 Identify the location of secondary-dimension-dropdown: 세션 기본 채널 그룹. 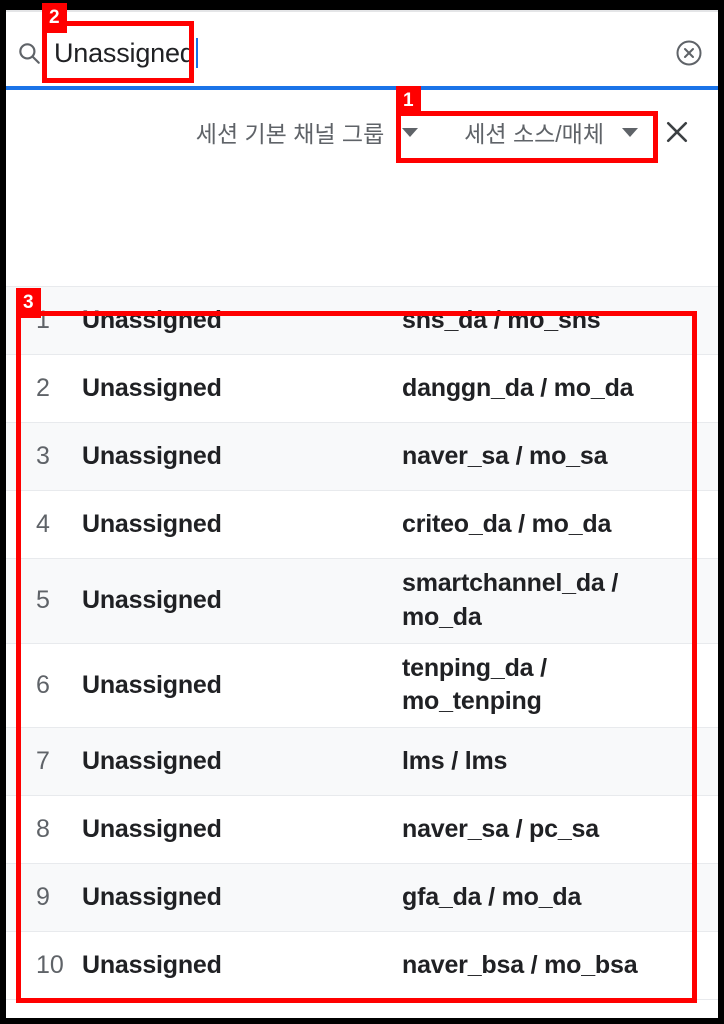
(307, 132).